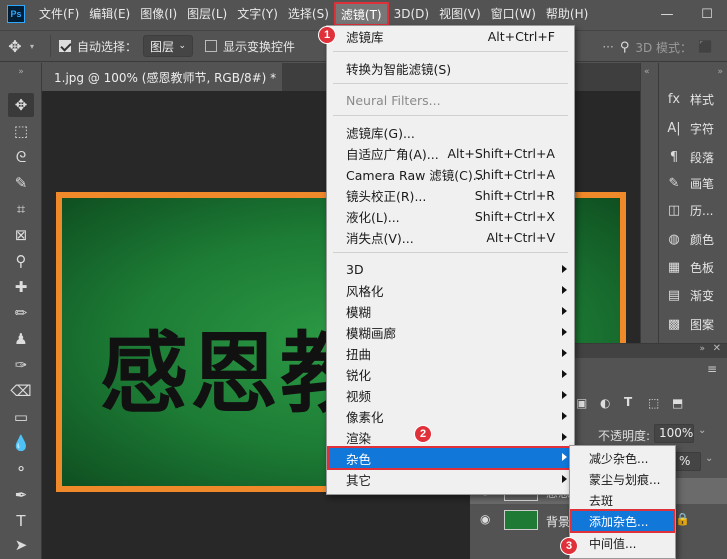 This screenshot has height=559, width=727. I want to click on menu-select: 选择(S), so click(308, 14).